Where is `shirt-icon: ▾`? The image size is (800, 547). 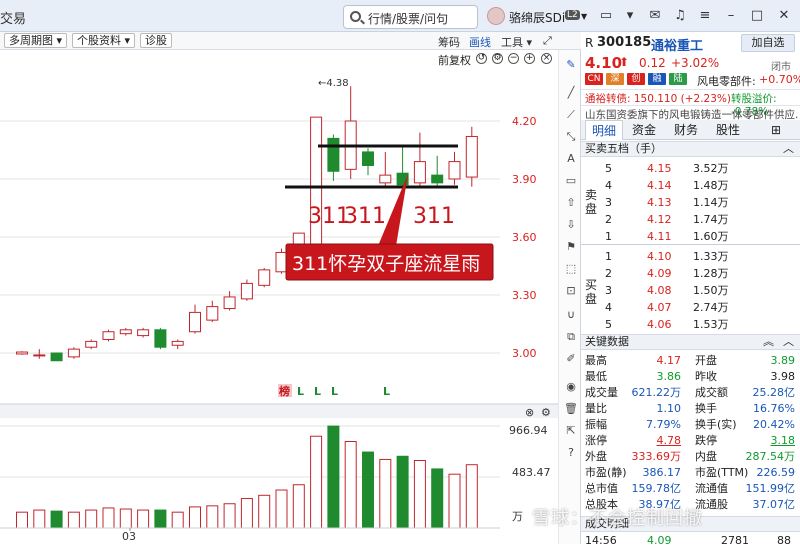
shirt-icon: ▾ is located at coordinates (630, 16).